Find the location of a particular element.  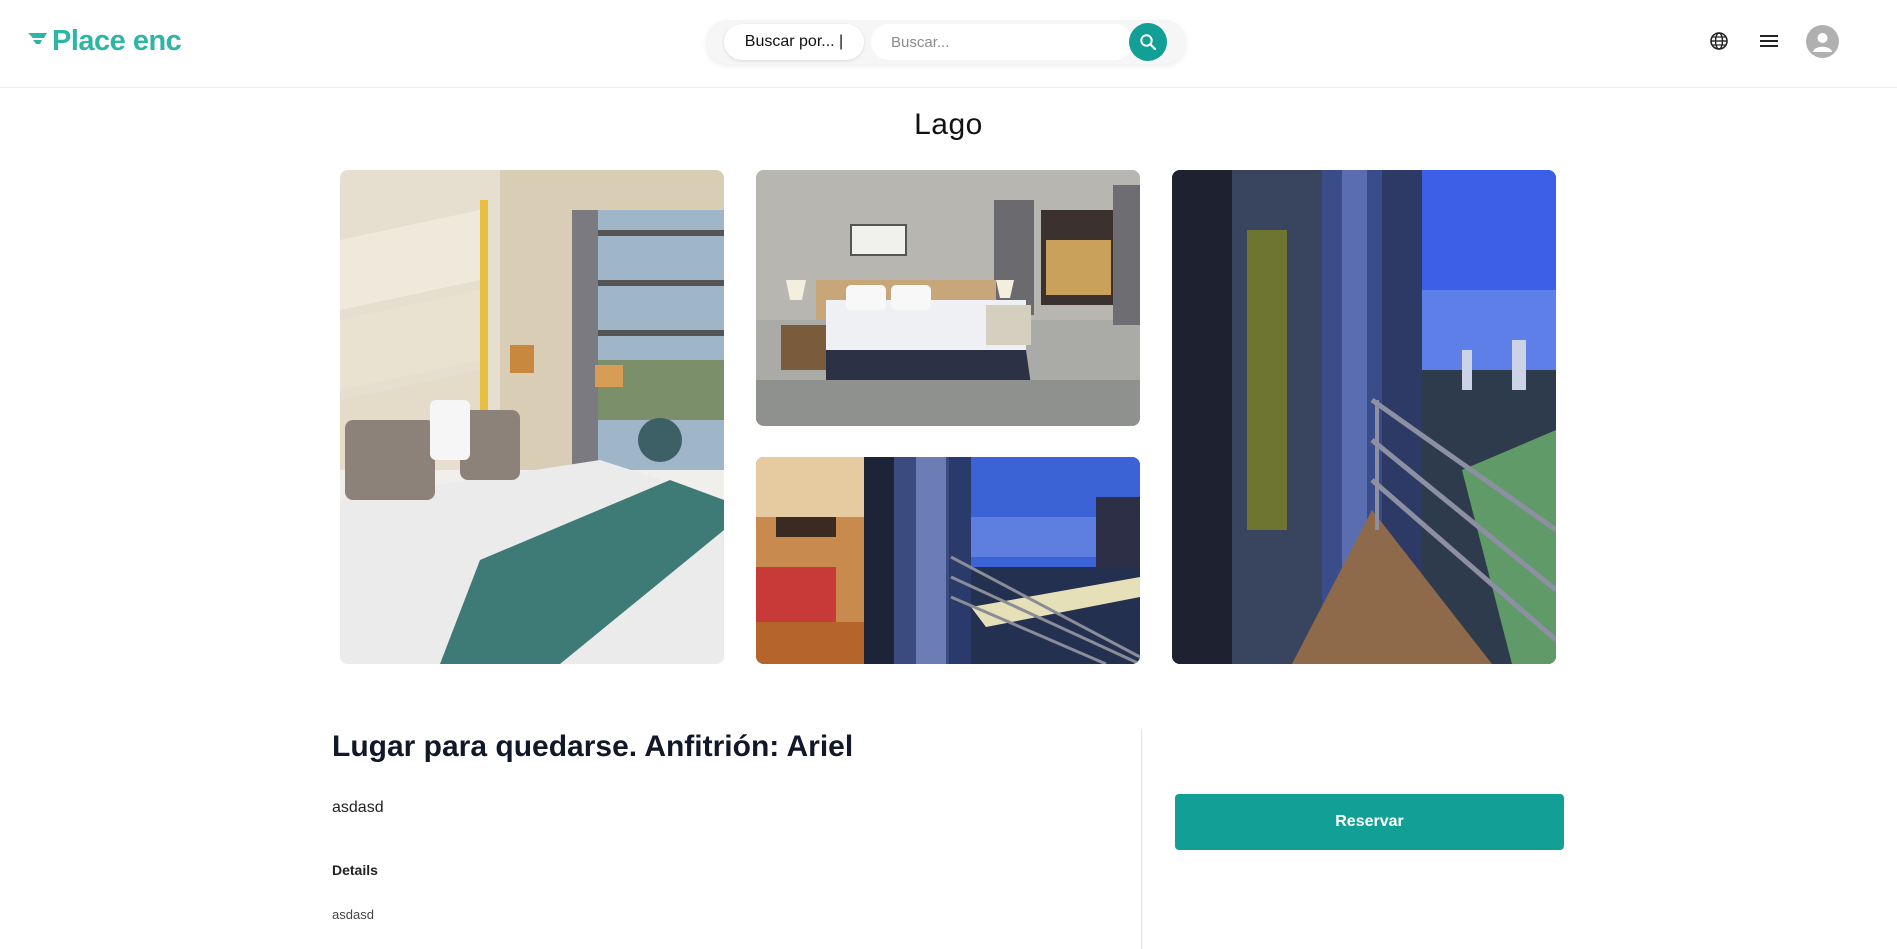

search-button is located at coordinates (1148, 42).